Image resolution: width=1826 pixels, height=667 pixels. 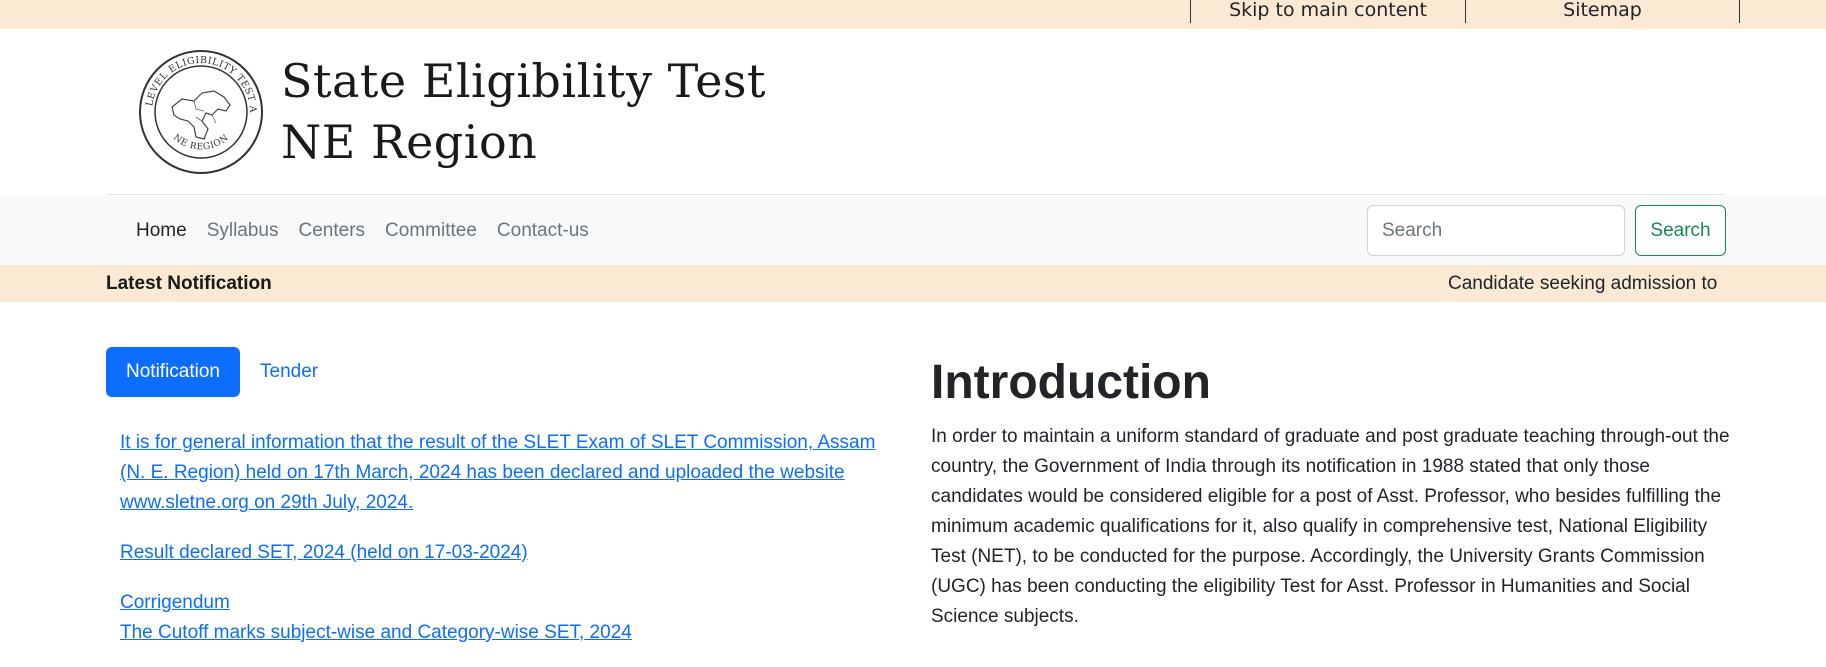 What do you see at coordinates (189, 283) in the screenshot?
I see `latest-notification-label: Latest Notification` at bounding box center [189, 283].